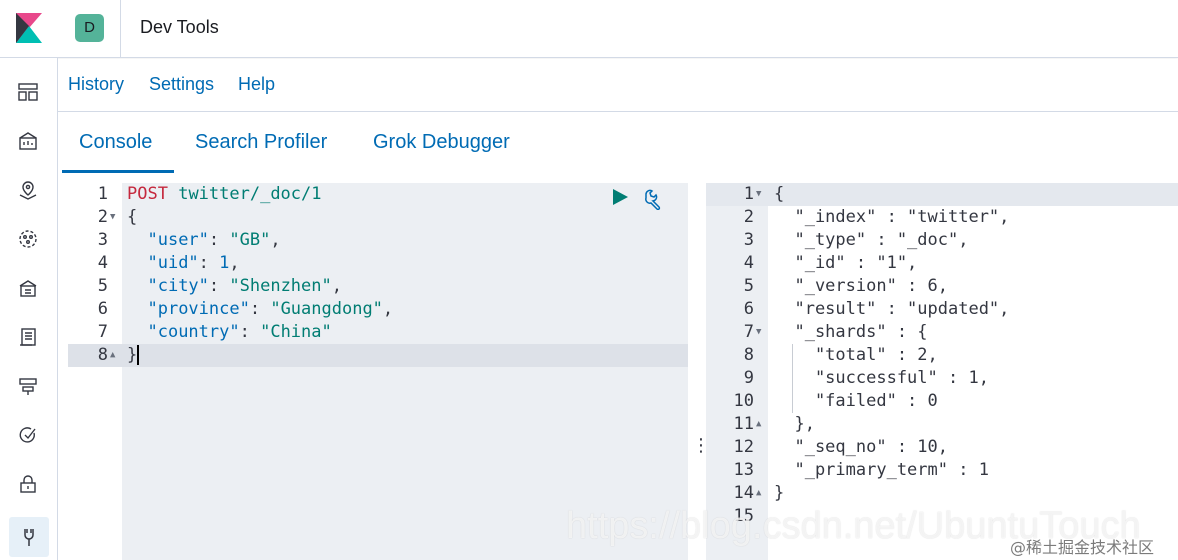 The height and width of the screenshot is (560, 1178). Describe the element at coordinates (28, 435) in the screenshot. I see `uptime-icon` at that location.